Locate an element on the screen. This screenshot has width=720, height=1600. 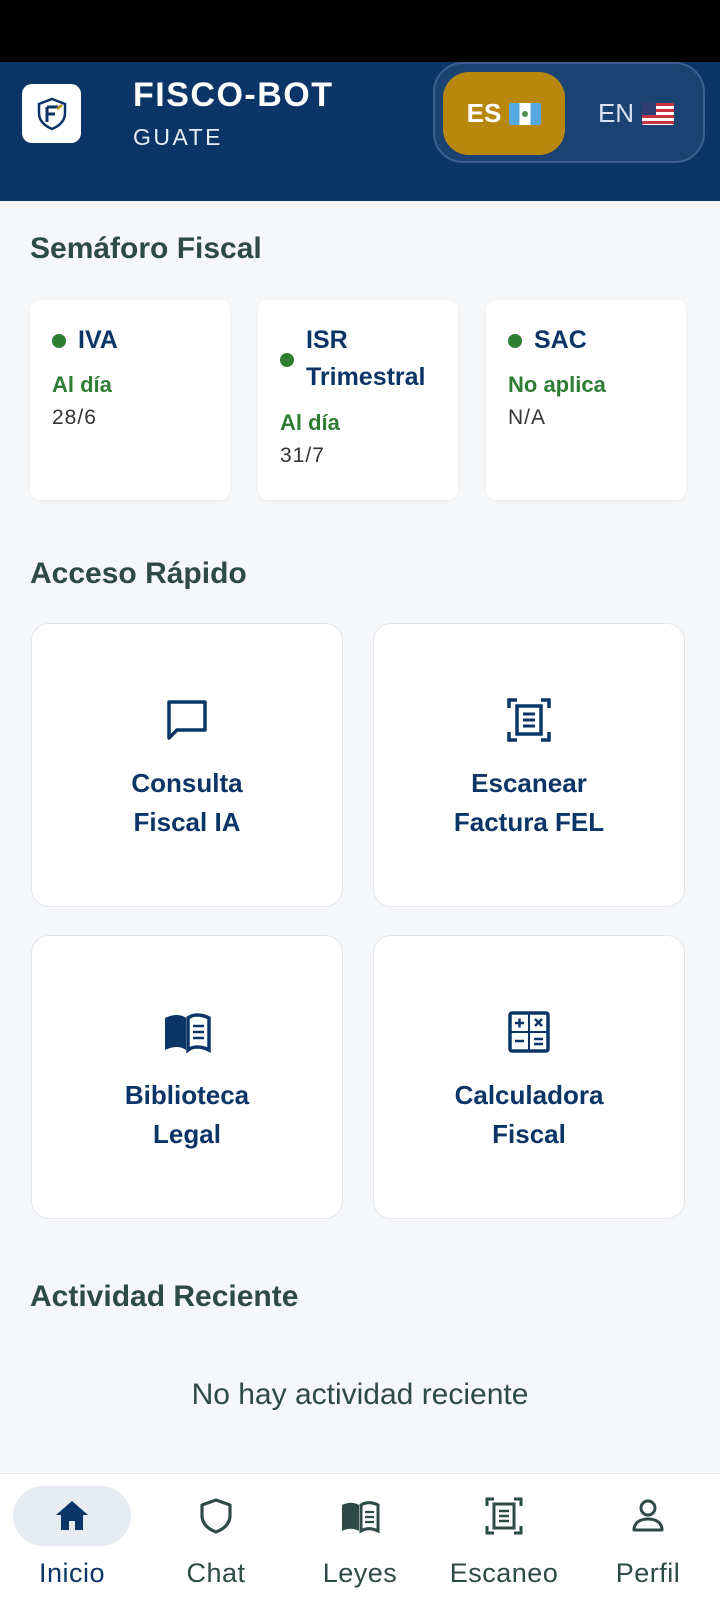
semaforo-title: Semáforo Fiscal is located at coordinates (146, 248).